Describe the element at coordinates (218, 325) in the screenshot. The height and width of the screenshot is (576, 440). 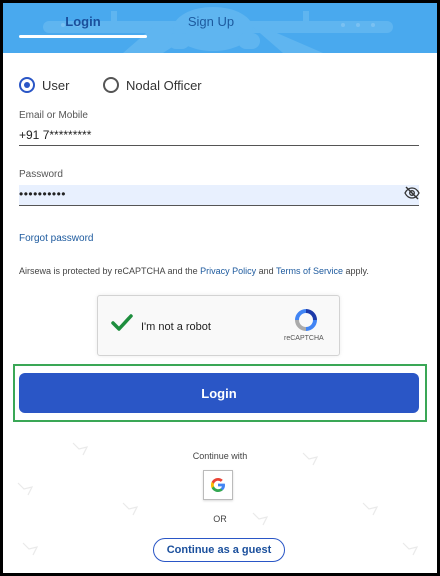
I see `recaptcha-widget: I'm not a robot reCAPTCHA` at that location.